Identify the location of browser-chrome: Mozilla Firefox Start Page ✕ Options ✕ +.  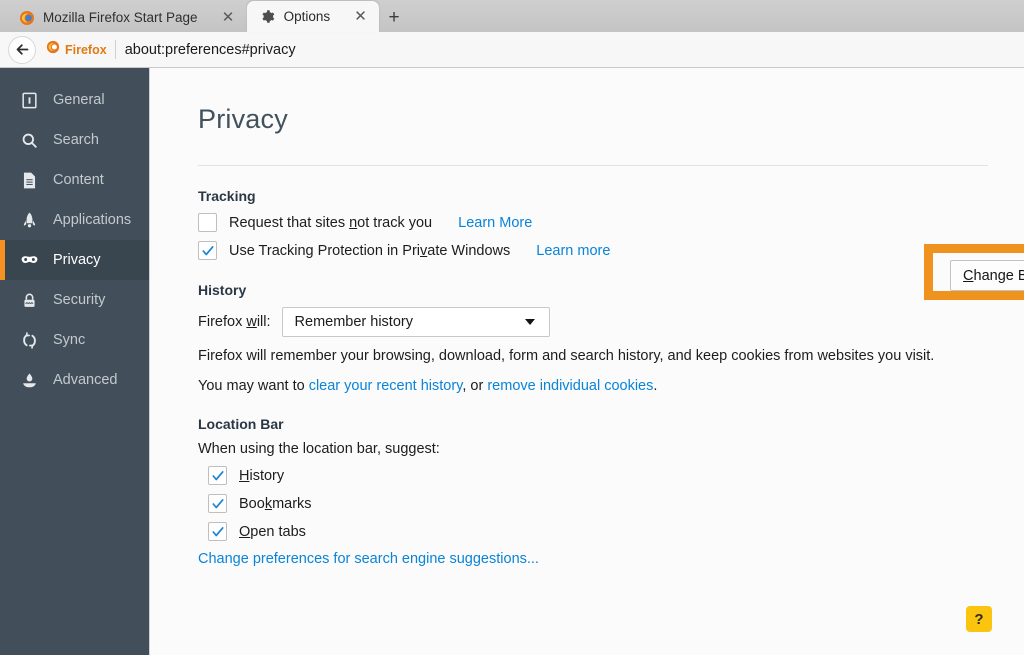
(512, 34).